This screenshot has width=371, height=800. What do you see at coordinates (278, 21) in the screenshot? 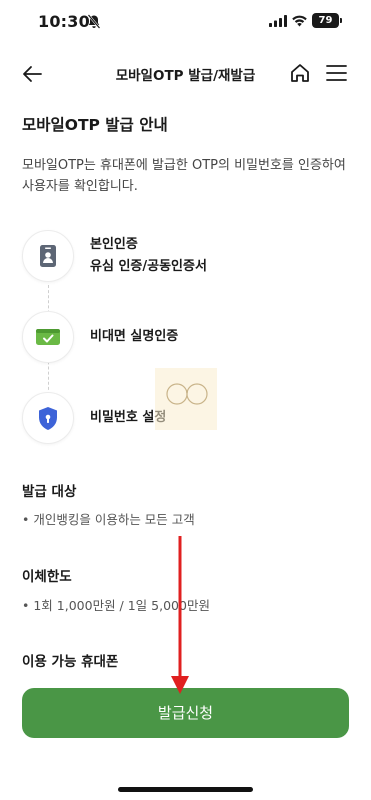
I see `signal-icon` at bounding box center [278, 21].